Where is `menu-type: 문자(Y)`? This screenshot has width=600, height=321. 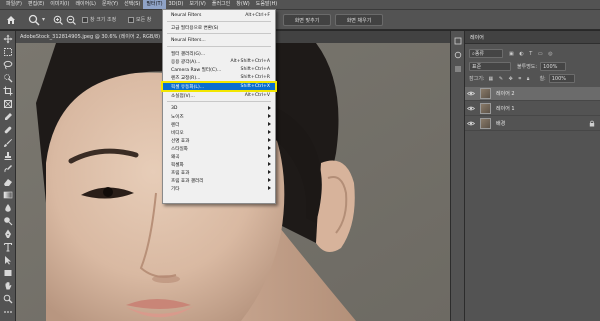
menu-type: 문자(Y) is located at coordinates (110, 4).